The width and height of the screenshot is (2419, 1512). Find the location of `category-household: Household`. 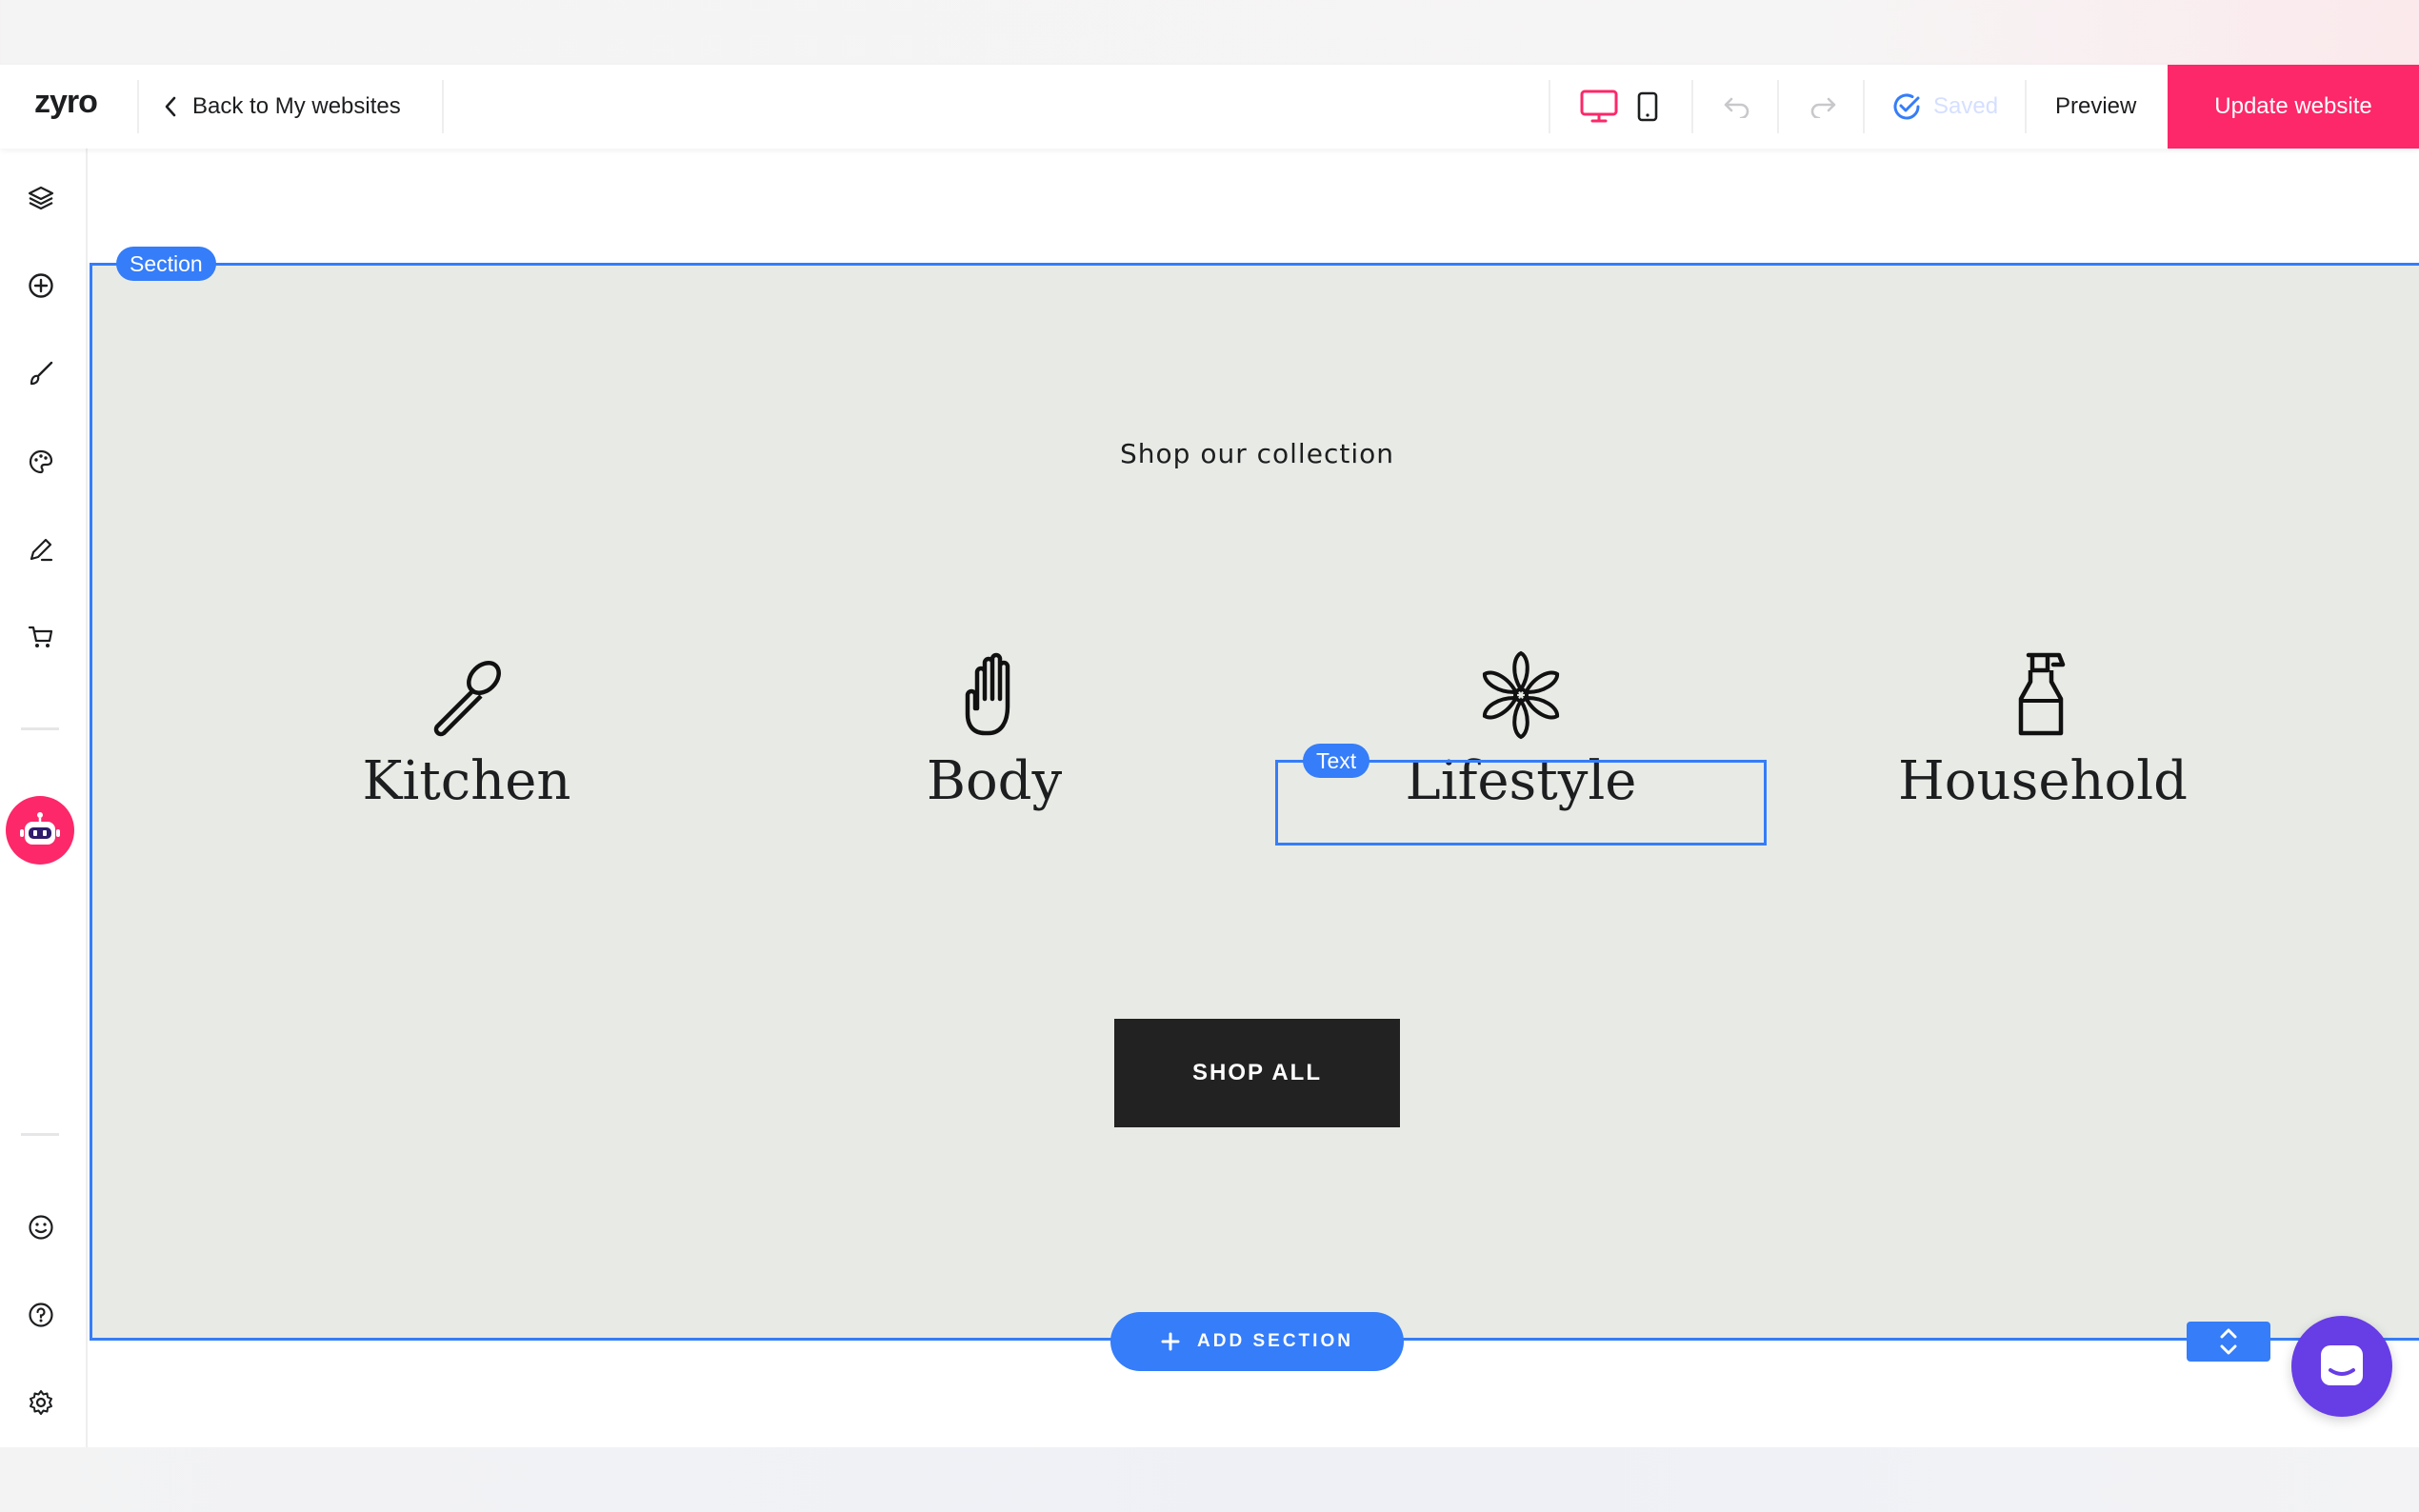

category-household: Household is located at coordinates (2042, 729).